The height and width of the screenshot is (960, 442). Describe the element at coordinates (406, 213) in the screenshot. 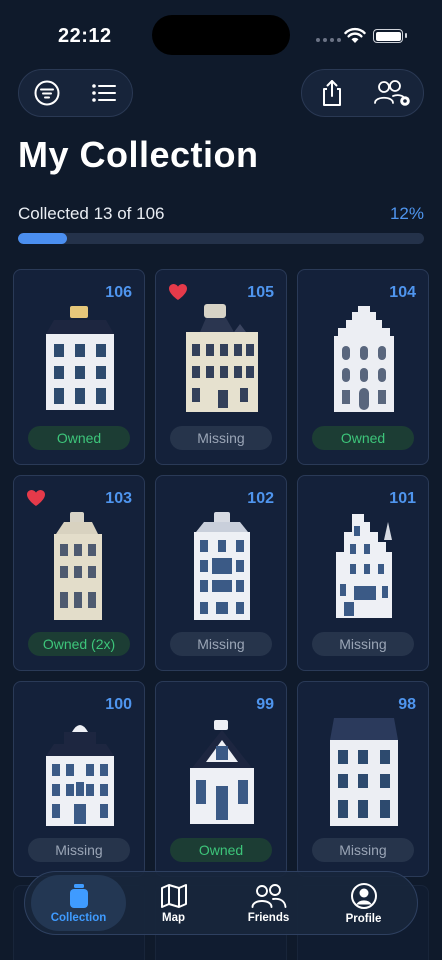

I see `collected-percent: 12%` at that location.